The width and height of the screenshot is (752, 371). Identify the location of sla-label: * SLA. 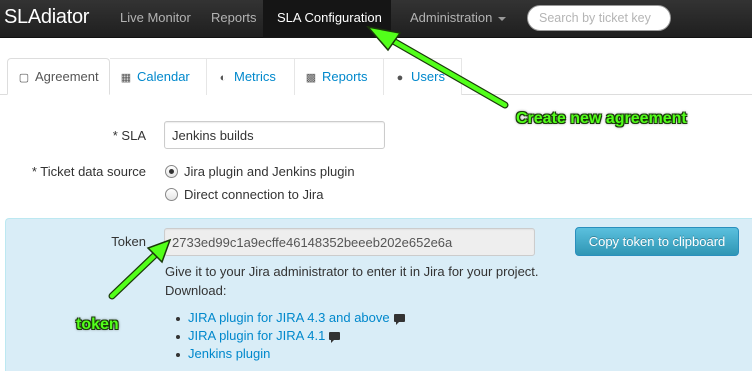
(129, 135).